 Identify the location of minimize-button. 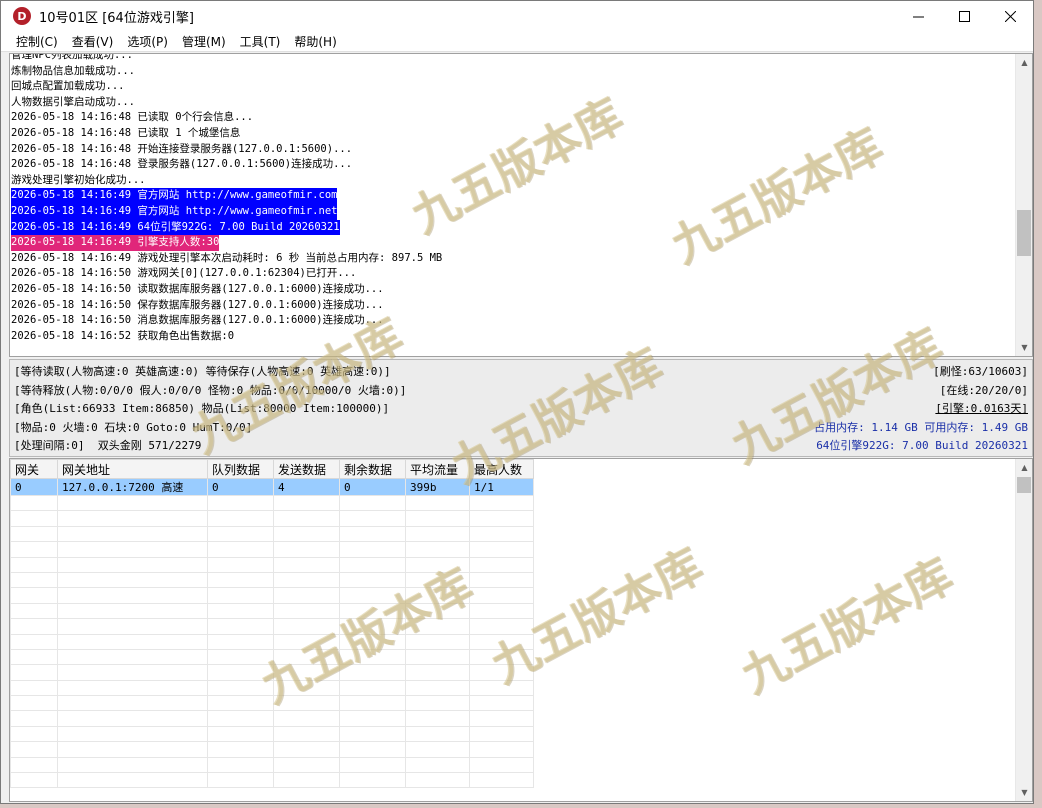
(918, 16).